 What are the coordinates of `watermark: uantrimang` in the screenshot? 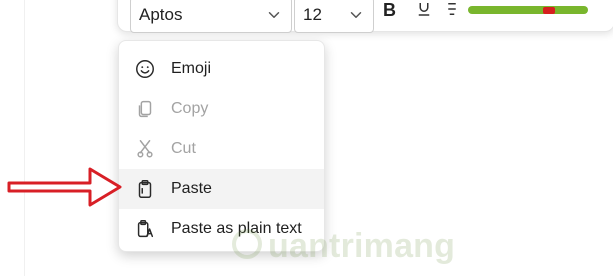 It's located at (344, 246).